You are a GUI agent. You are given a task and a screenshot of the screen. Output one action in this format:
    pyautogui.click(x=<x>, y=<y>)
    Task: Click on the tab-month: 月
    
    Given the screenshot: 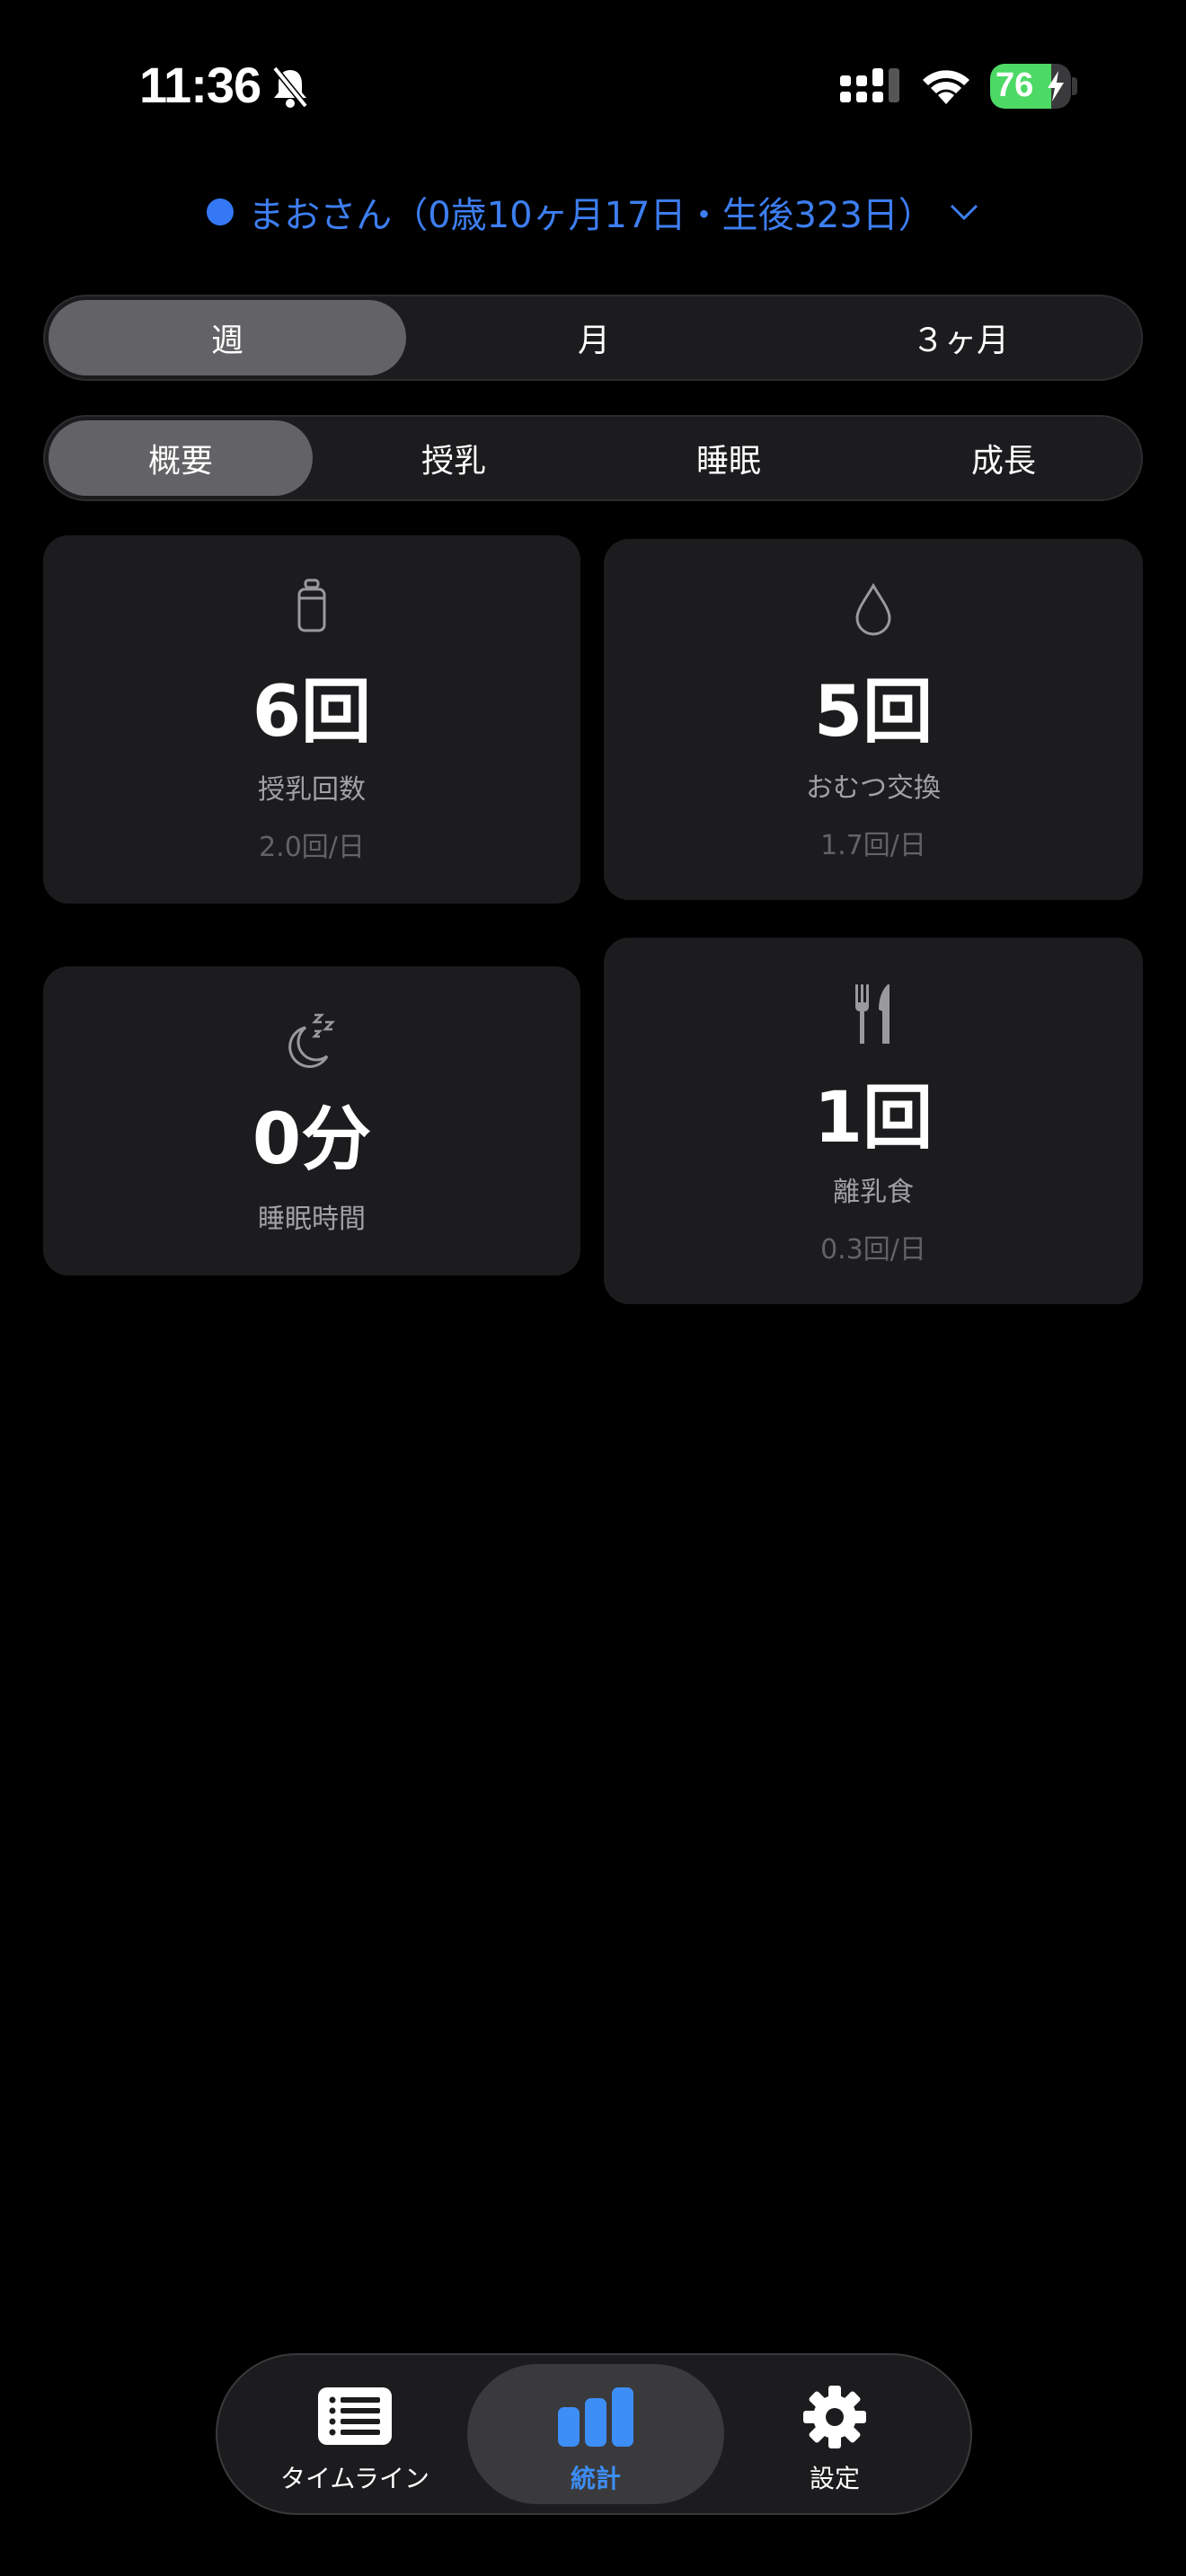 What is the action you would take?
    pyautogui.click(x=594, y=337)
    